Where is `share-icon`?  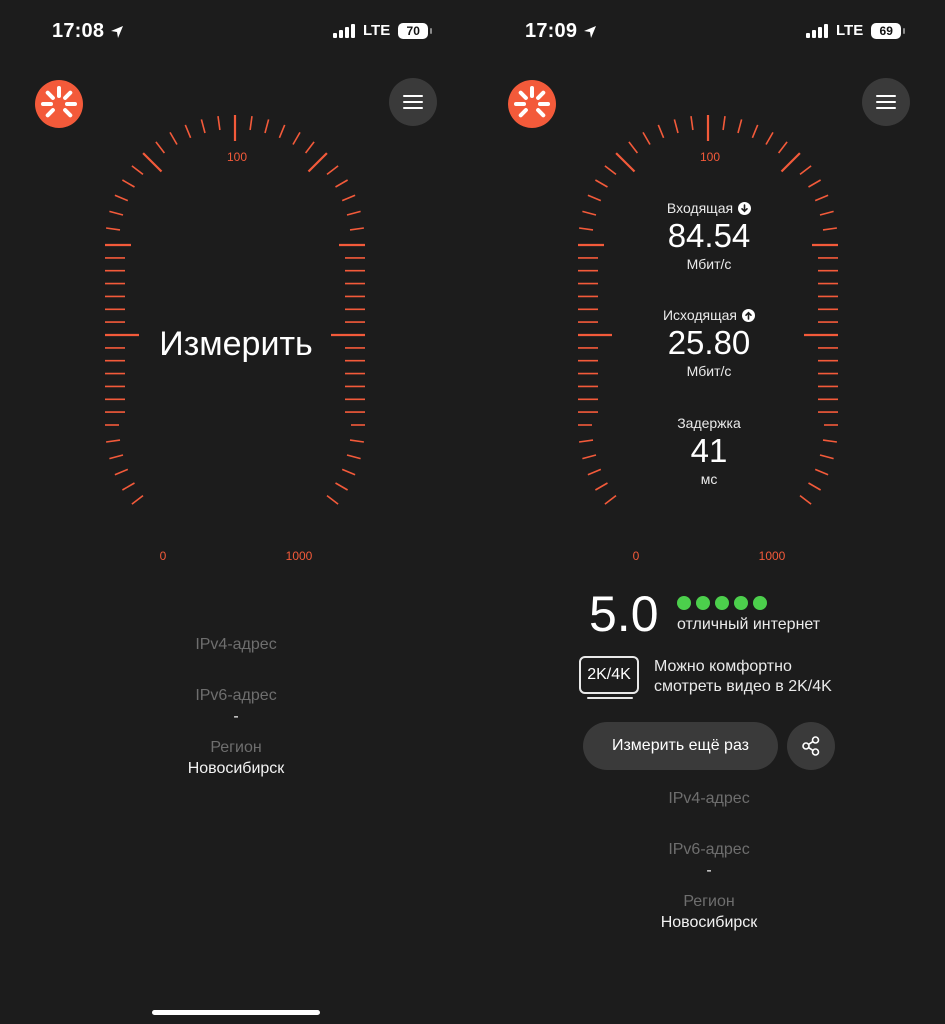
share-icon is located at coordinates (811, 746).